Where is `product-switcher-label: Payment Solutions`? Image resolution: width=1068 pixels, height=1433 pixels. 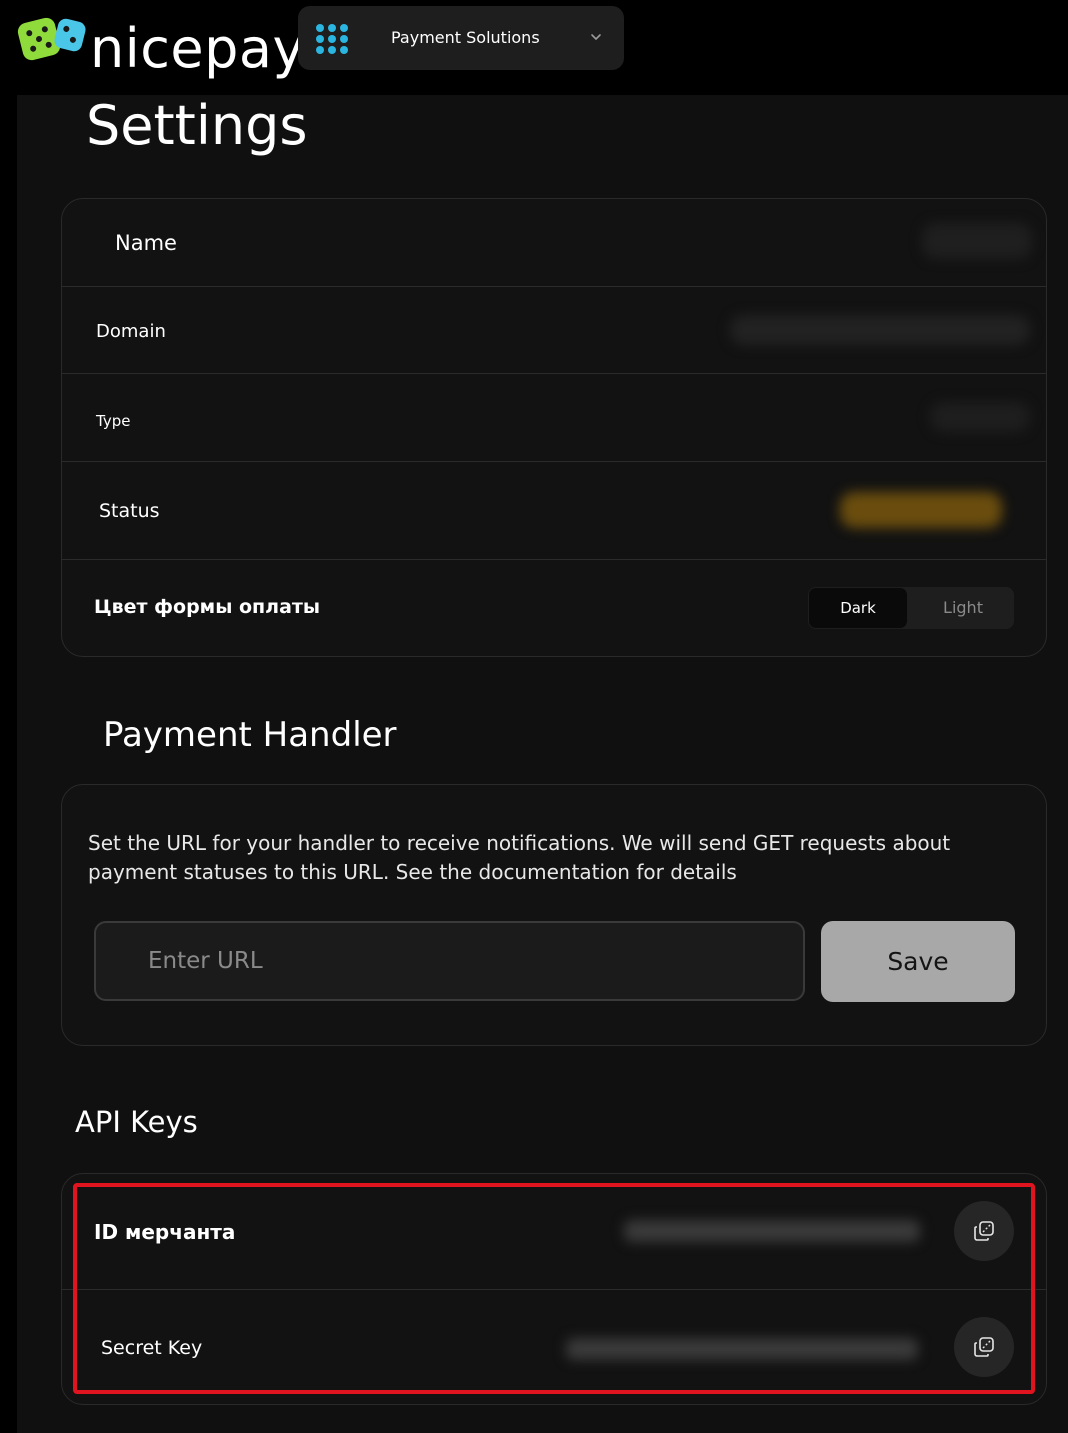
product-switcher-label: Payment Solutions is located at coordinates (465, 37).